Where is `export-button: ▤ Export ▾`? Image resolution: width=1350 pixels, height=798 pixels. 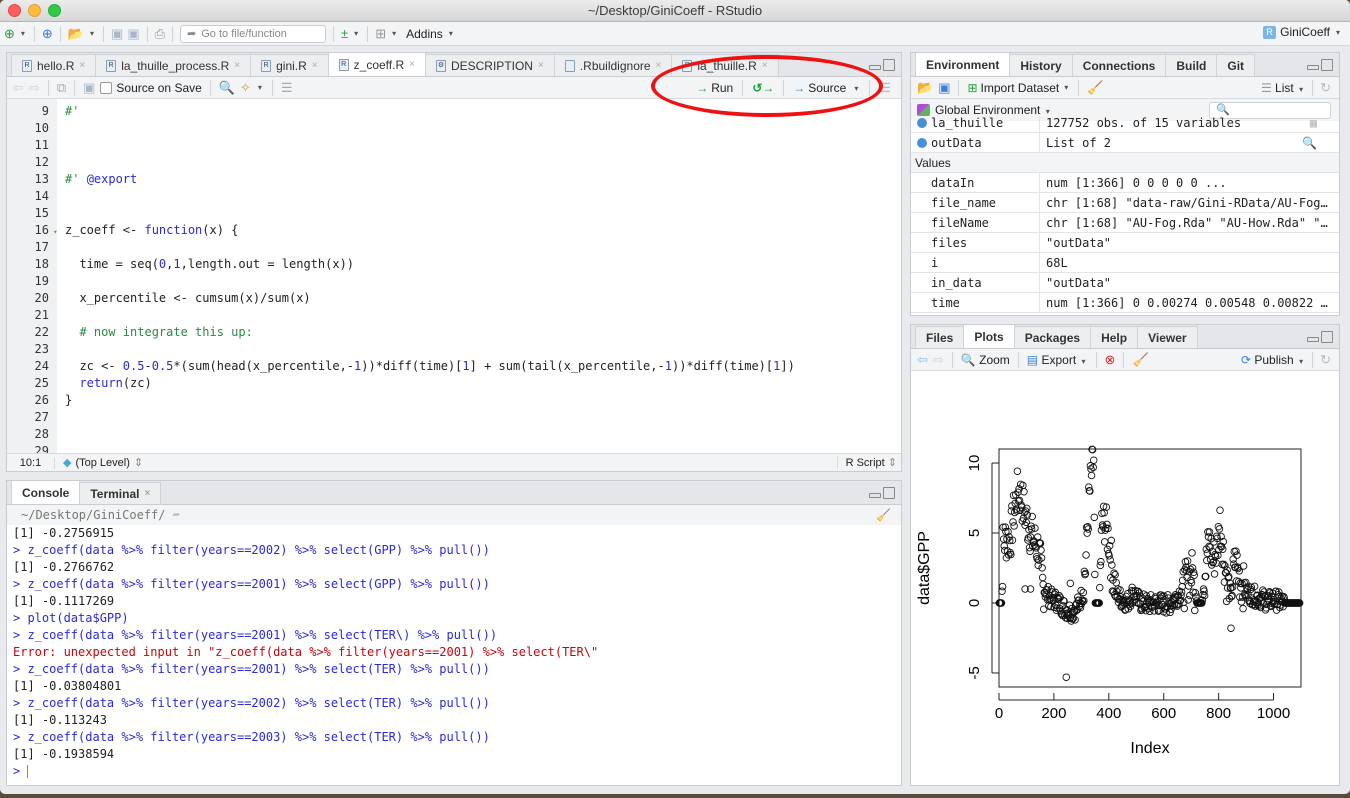
export-button: ▤ Export ▾ is located at coordinates (1057, 360).